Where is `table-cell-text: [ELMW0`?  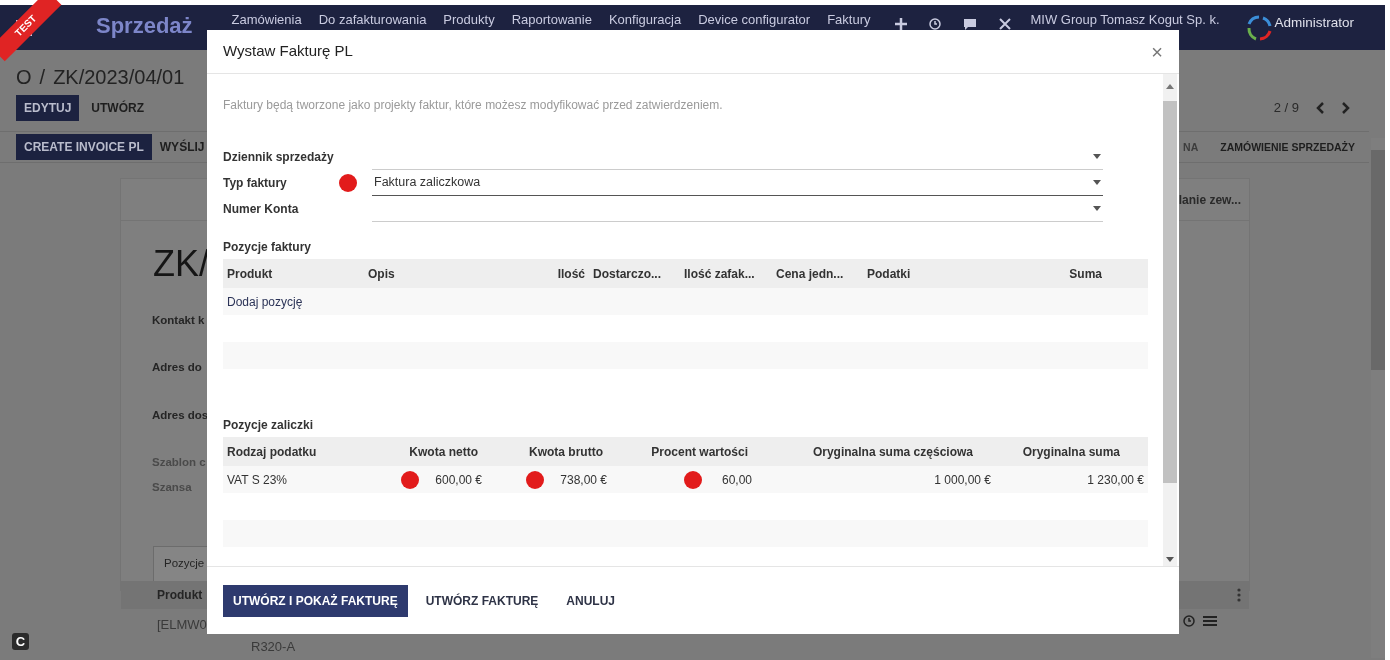 table-cell-text: [ELMW0 is located at coordinates (182, 624).